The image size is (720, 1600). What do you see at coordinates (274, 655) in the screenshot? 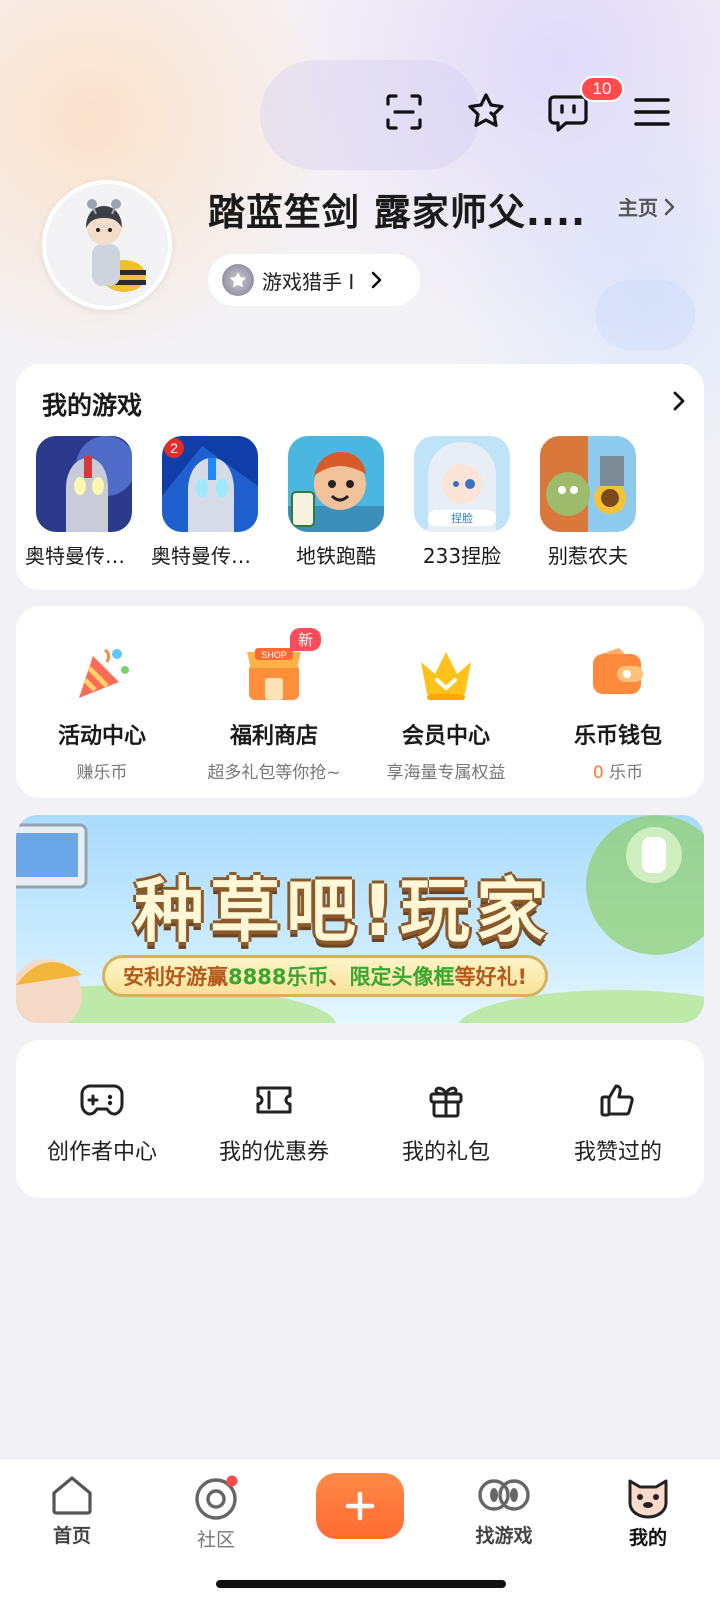
I see `svg-text: SHOP` at bounding box center [274, 655].